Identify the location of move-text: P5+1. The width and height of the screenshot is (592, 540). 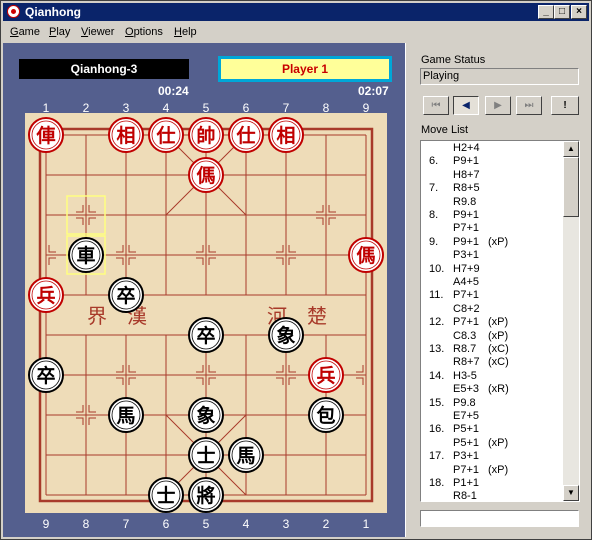
(466, 429).